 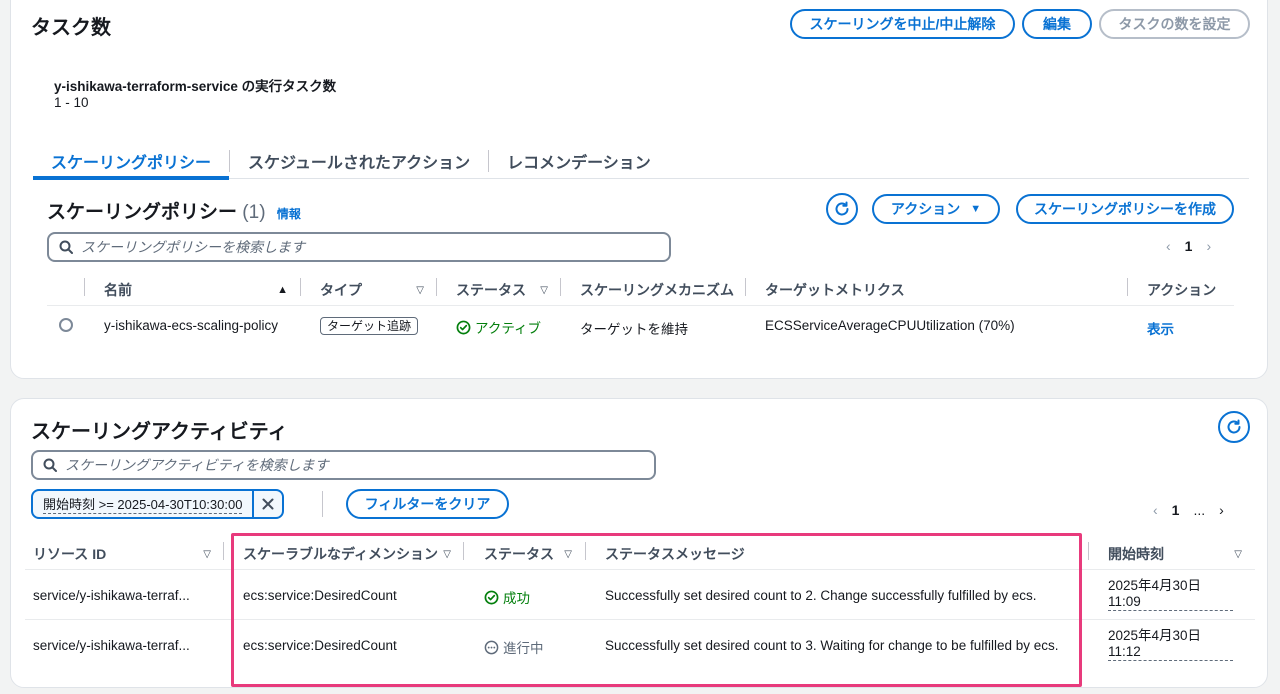 I want to click on refresh-button, so click(x=842, y=209).